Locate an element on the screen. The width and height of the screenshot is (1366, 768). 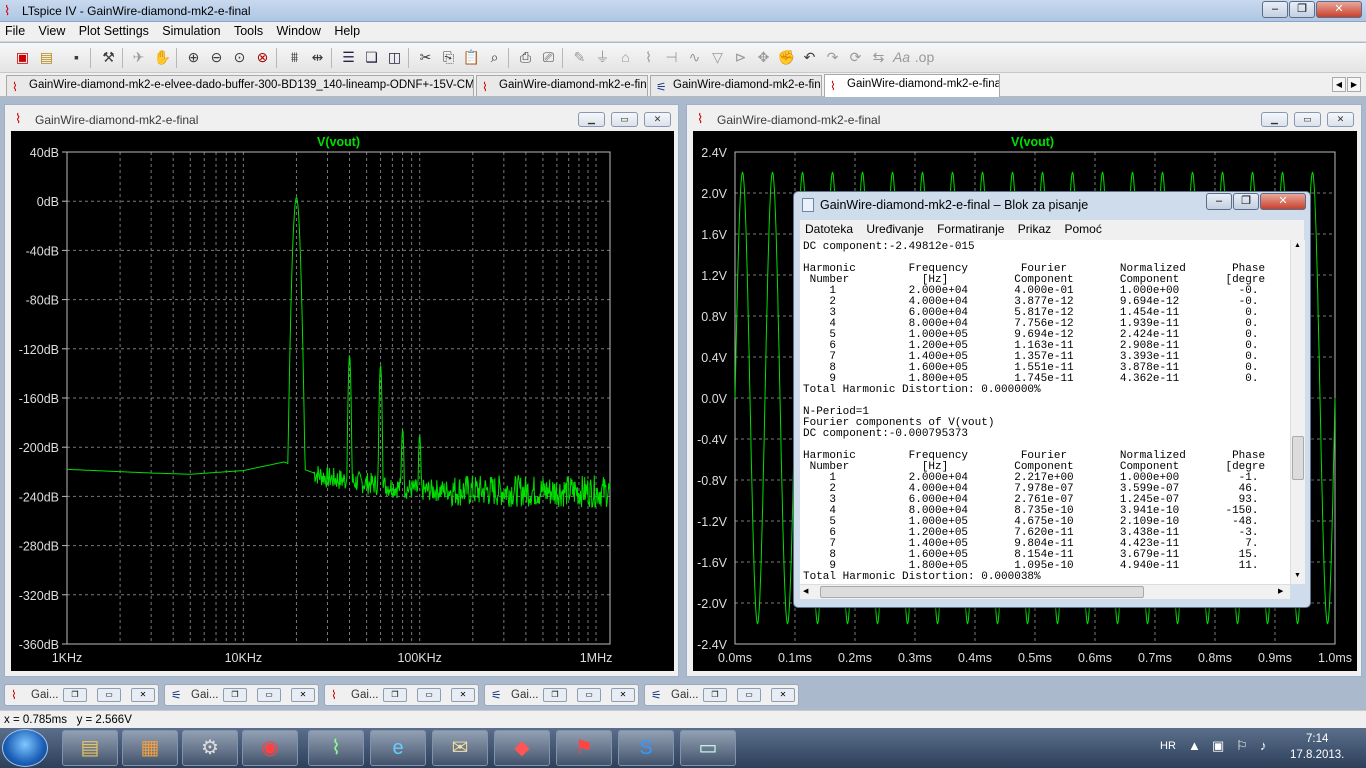
menu-help: Help is located at coordinates (347, 31).